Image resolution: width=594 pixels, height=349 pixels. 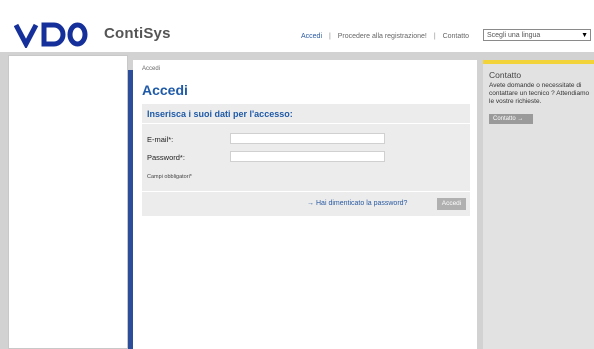 What do you see at coordinates (166, 157) in the screenshot?
I see `password-label: Password*:` at bounding box center [166, 157].